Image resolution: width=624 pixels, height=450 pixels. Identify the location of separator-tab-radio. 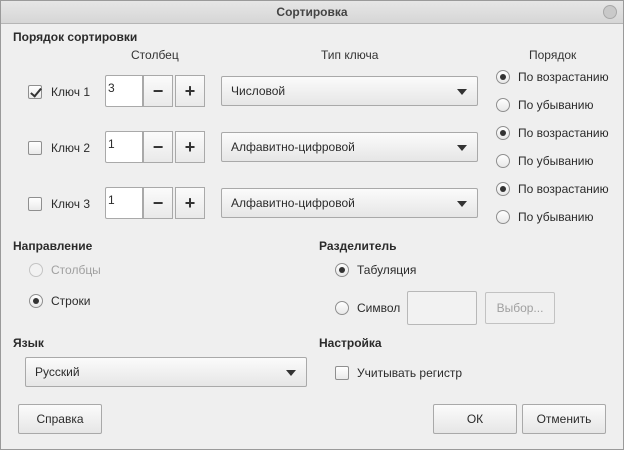
(342, 270).